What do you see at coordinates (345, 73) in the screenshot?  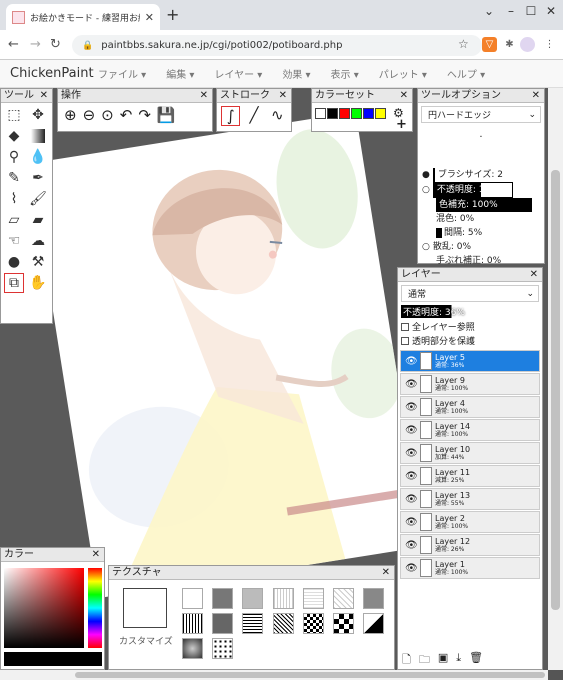 I see `menu-view: 表示 ▾` at bounding box center [345, 73].